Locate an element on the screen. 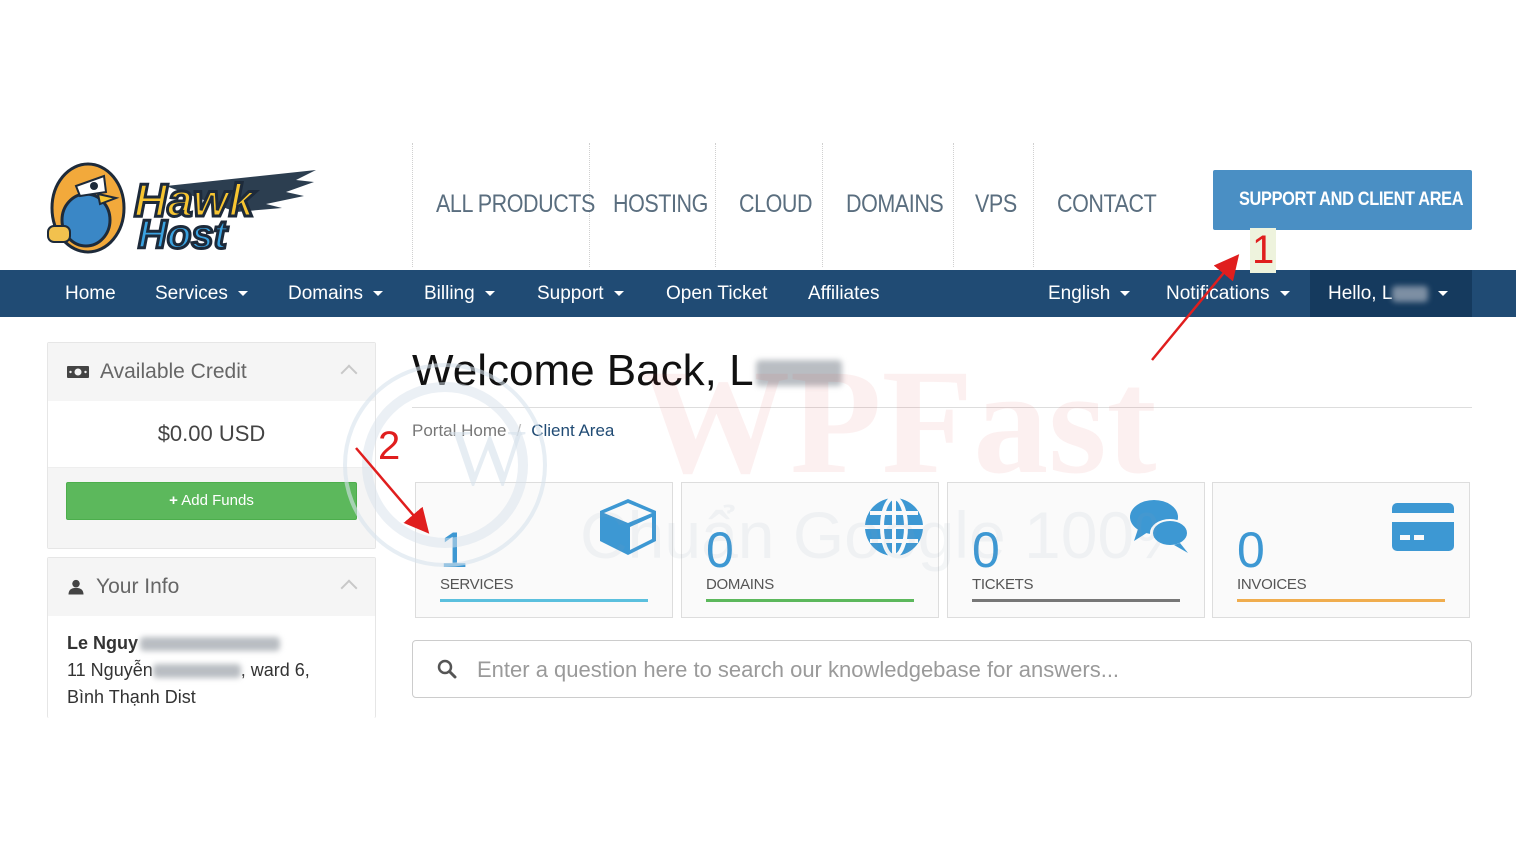  page-title: Welcome Back, L is located at coordinates (627, 371).